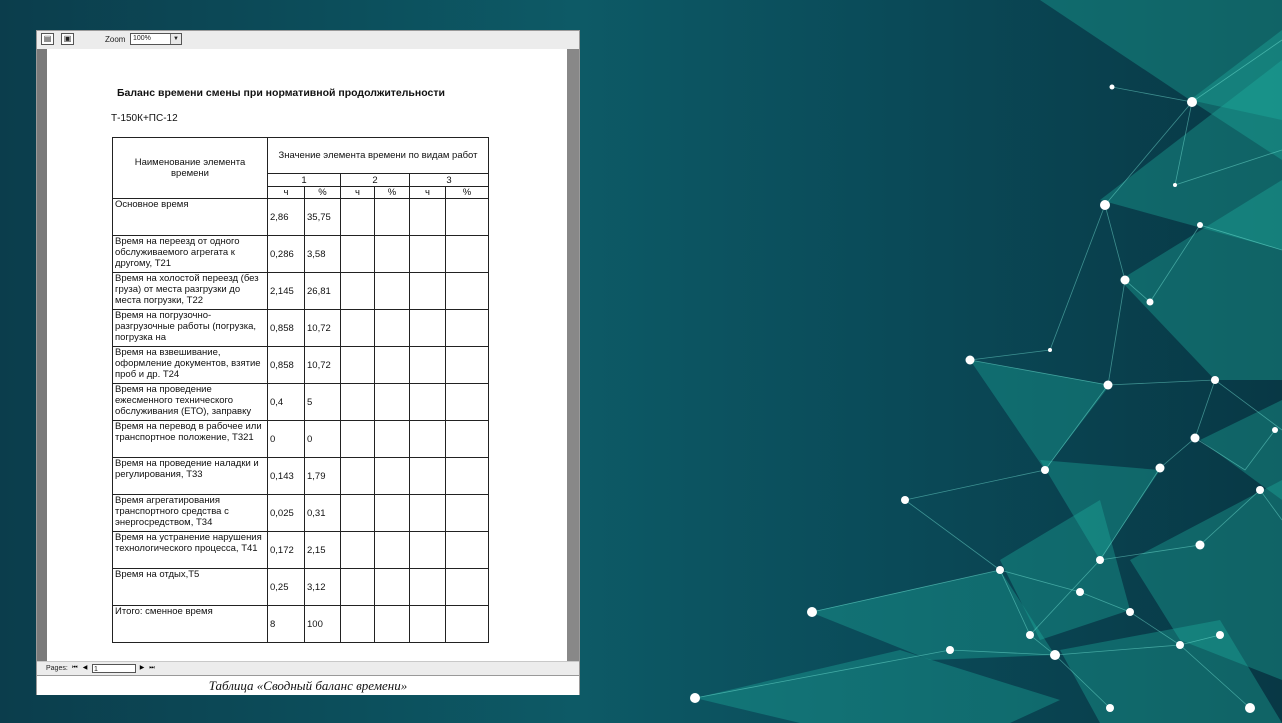 This screenshot has height=723, width=1282. I want to click on table-row: Итого: сменное время 8 100, so click(300, 624).